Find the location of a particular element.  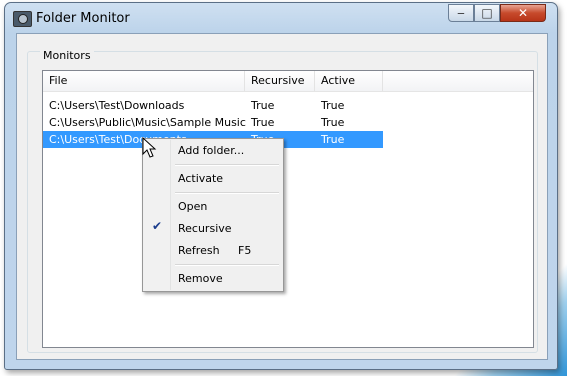

menu-item-open: Open is located at coordinates (192, 207).